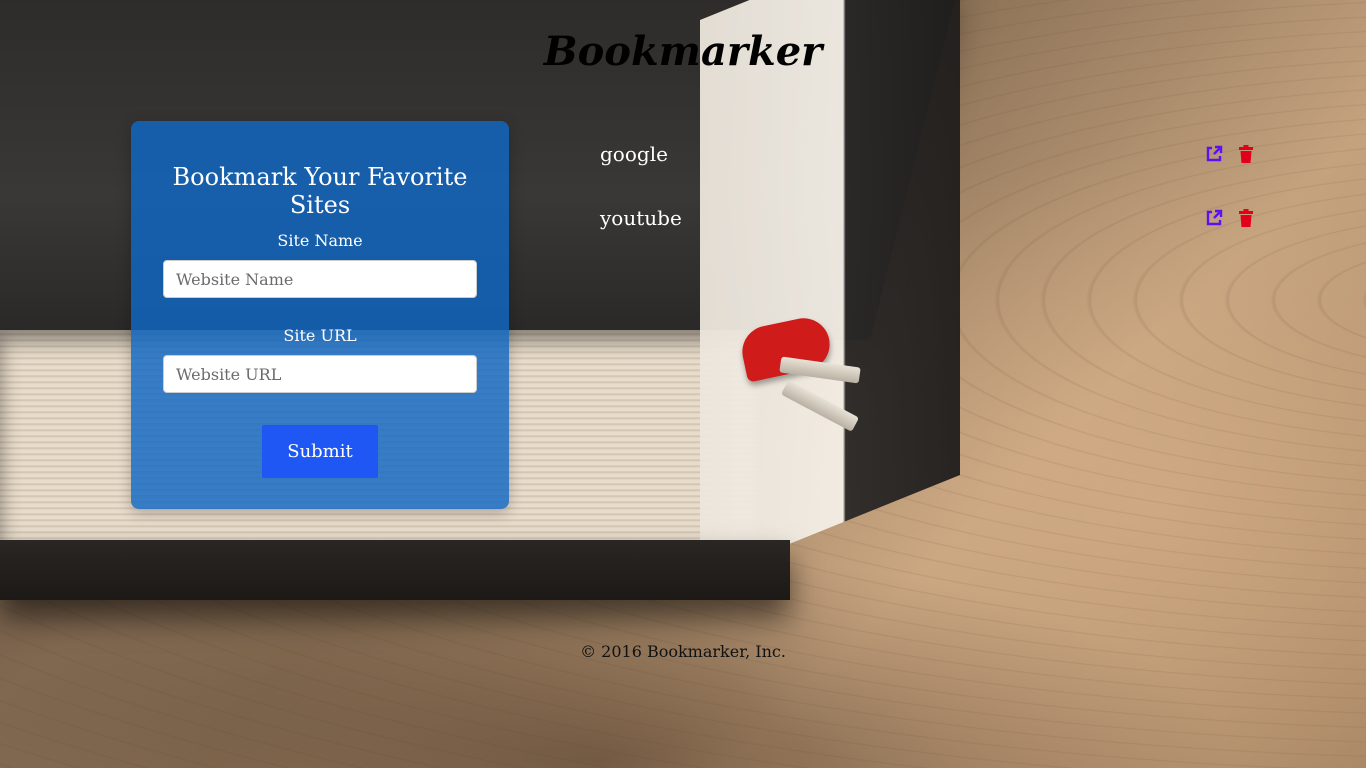 Image resolution: width=1366 pixels, height=768 pixels. I want to click on bookmark-item: youtube, so click(930, 236).